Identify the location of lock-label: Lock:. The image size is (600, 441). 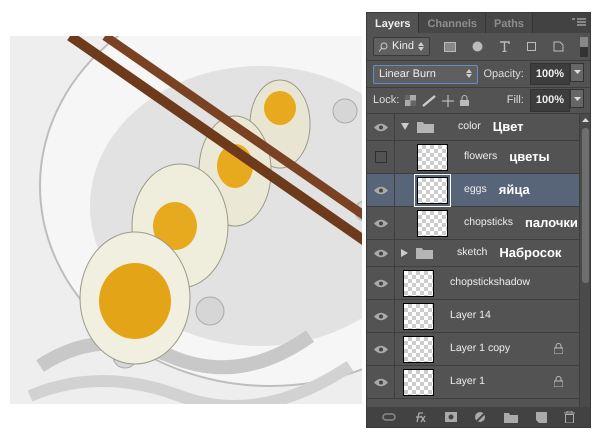
(386, 100).